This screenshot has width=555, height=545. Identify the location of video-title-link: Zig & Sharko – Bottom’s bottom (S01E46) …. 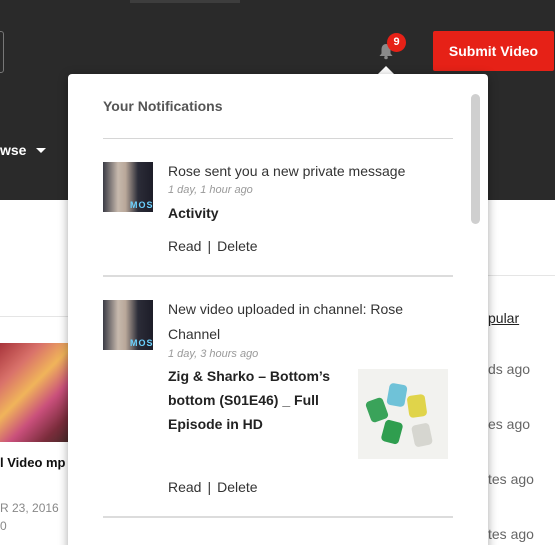
(249, 400).